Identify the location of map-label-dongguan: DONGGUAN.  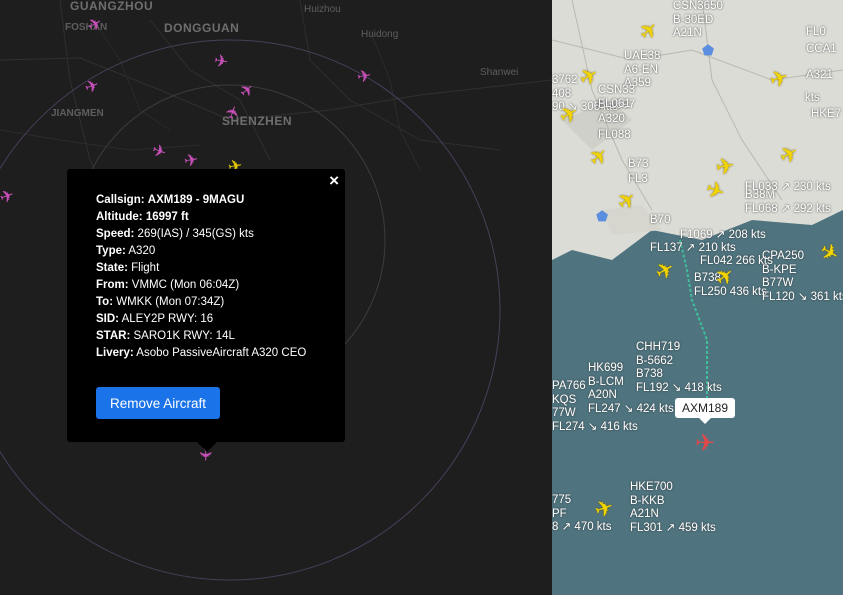
(202, 28).